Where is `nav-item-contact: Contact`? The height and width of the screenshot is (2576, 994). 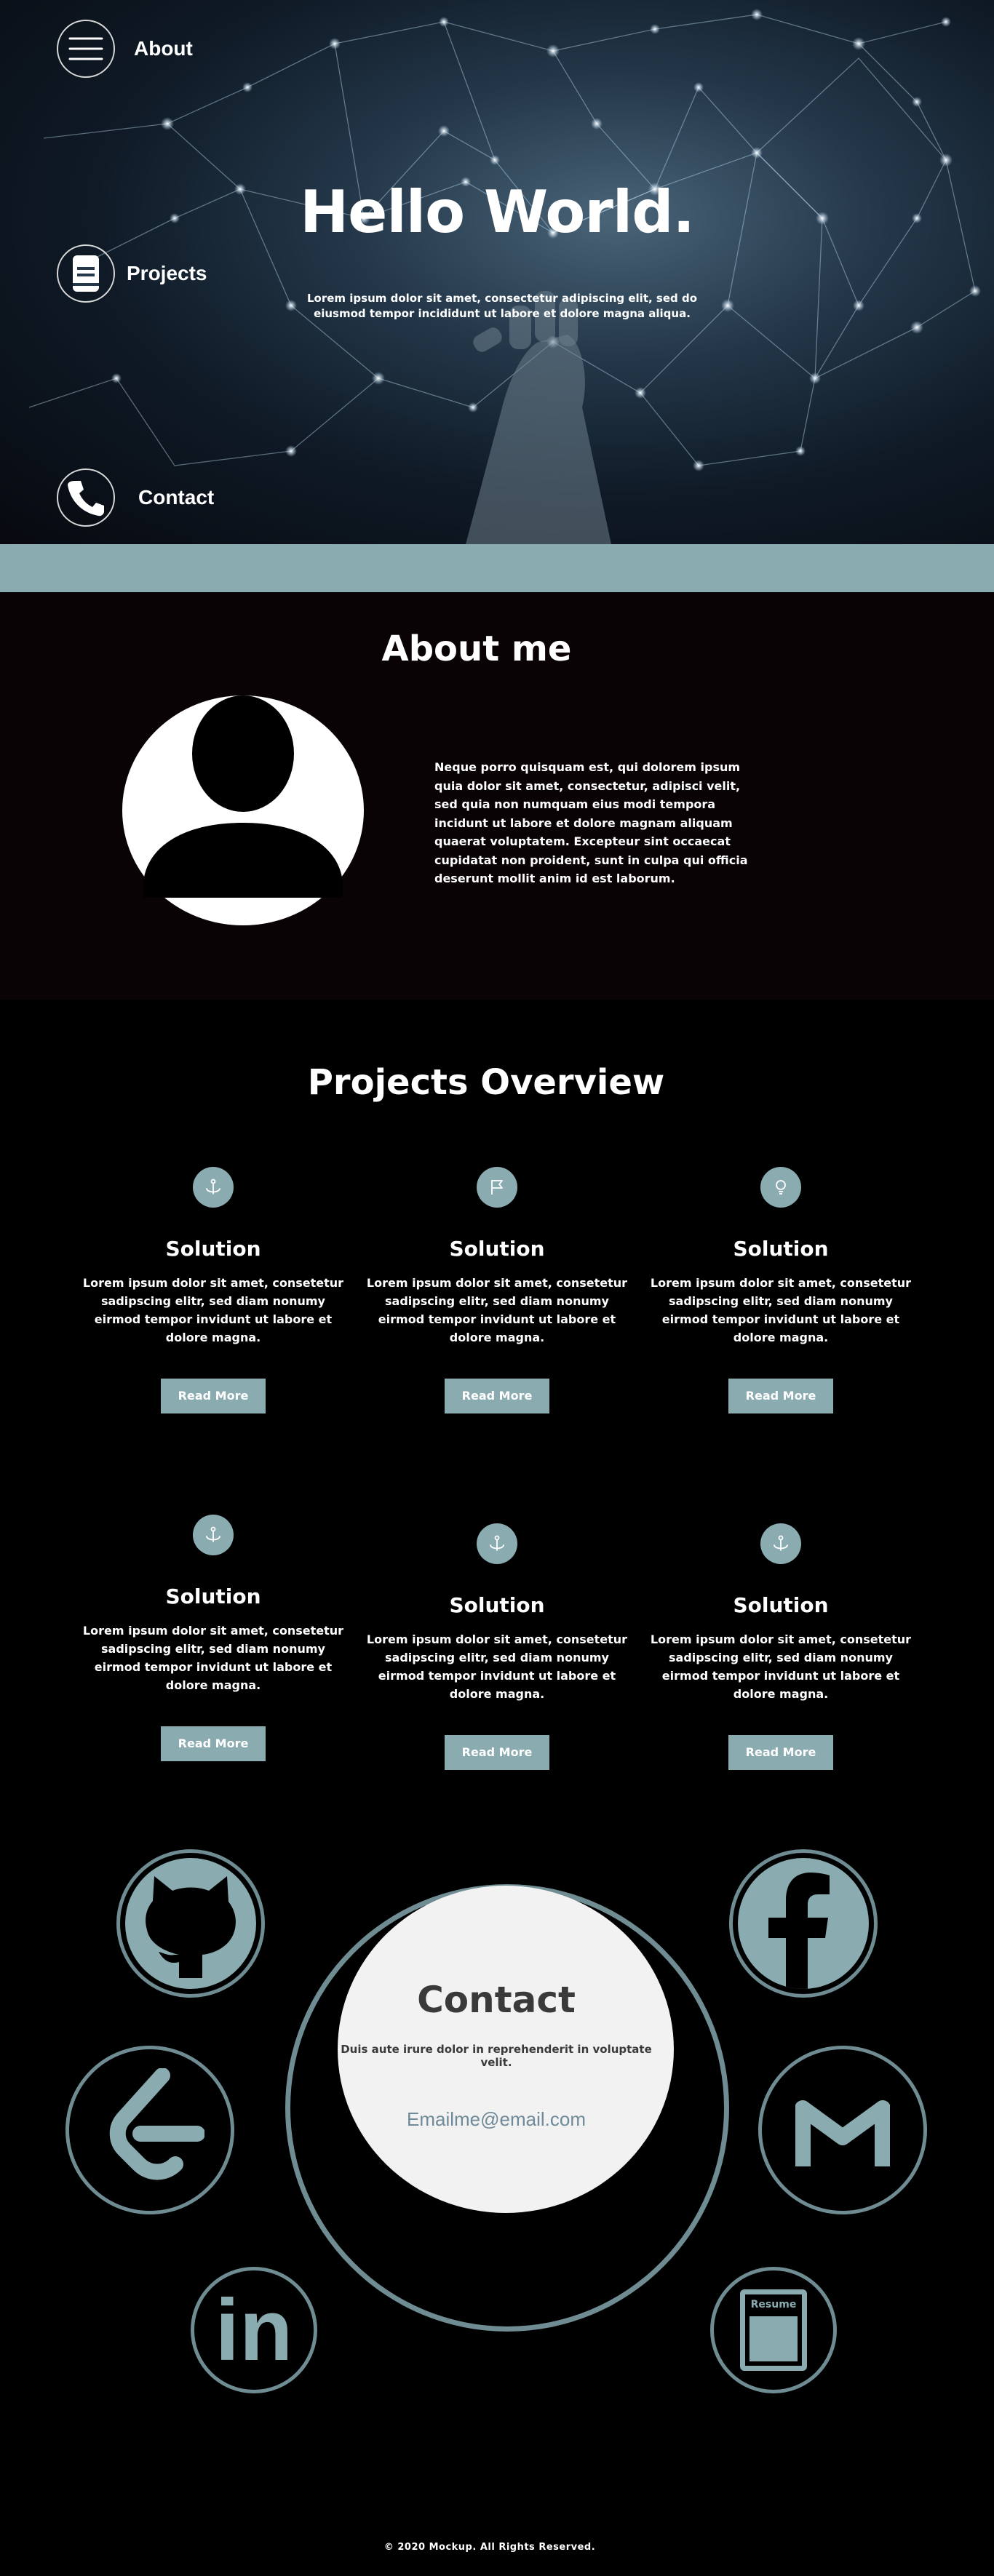 nav-item-contact: Contact is located at coordinates (135, 497).